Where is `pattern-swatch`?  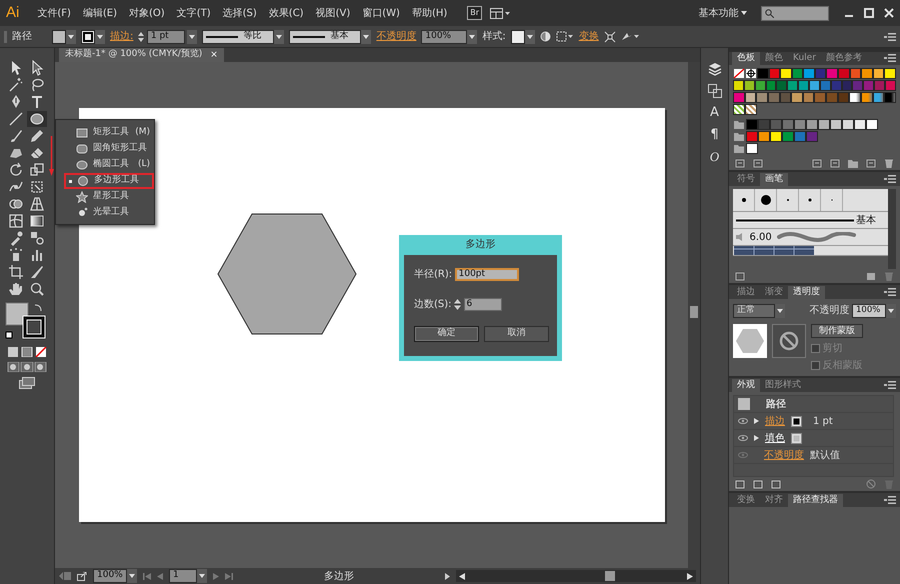
pattern-swatch is located at coordinates (751, 109).